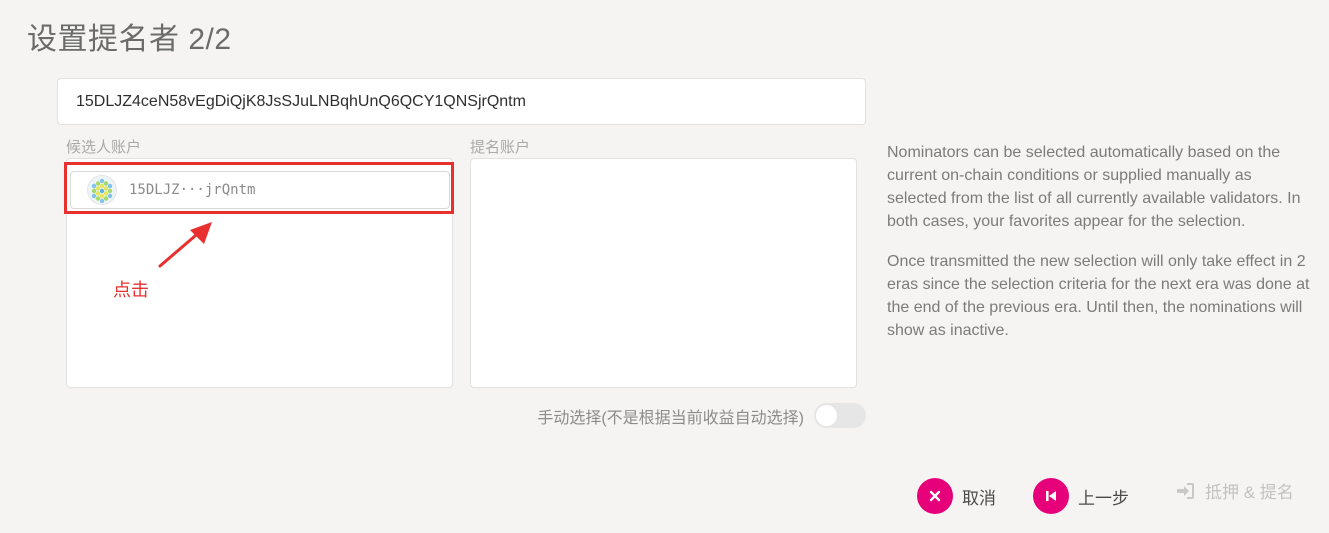 The height and width of the screenshot is (533, 1329). I want to click on prev-step-button: 上一步, so click(1081, 496).